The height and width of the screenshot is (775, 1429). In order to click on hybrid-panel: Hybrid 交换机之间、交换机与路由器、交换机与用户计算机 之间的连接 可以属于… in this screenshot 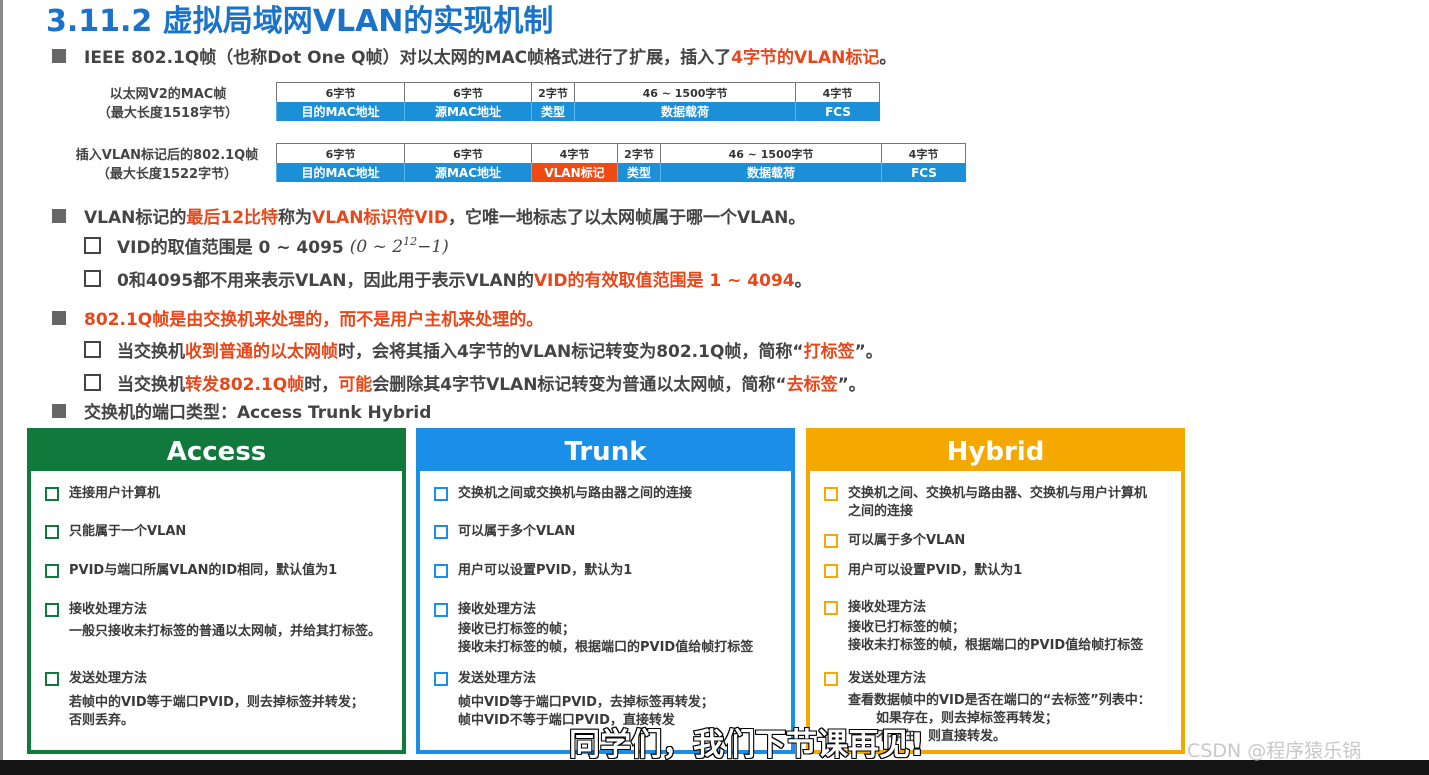, I will do `click(995, 591)`.